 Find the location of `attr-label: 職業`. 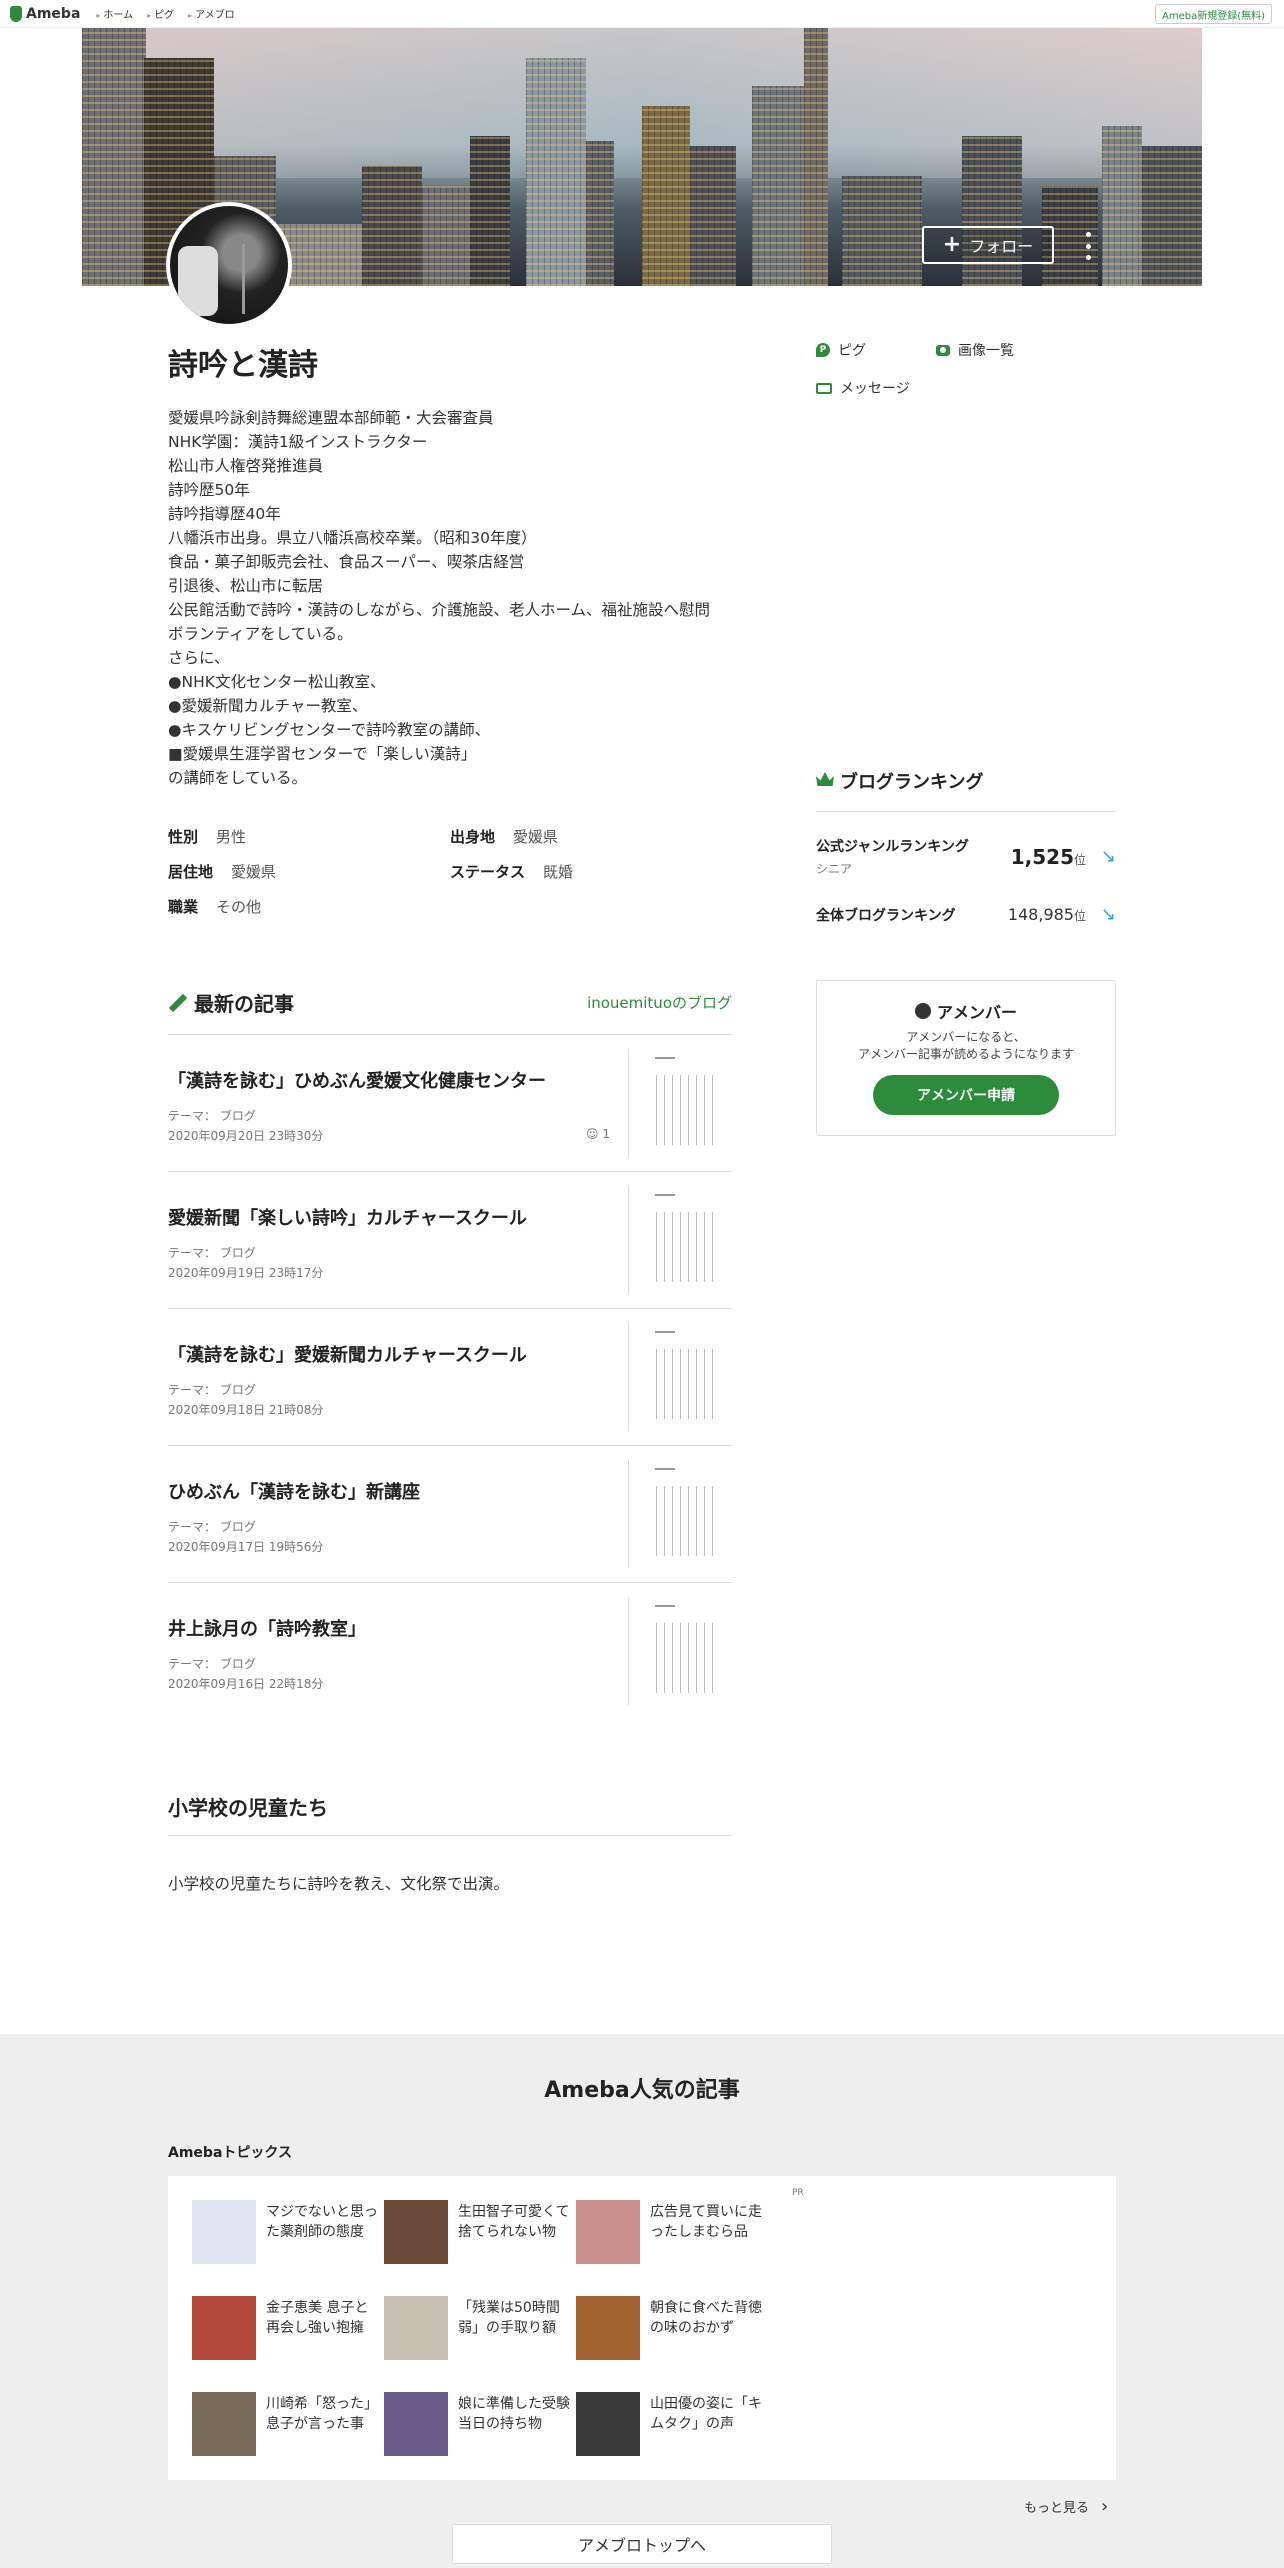

attr-label: 職業 is located at coordinates (183, 907).